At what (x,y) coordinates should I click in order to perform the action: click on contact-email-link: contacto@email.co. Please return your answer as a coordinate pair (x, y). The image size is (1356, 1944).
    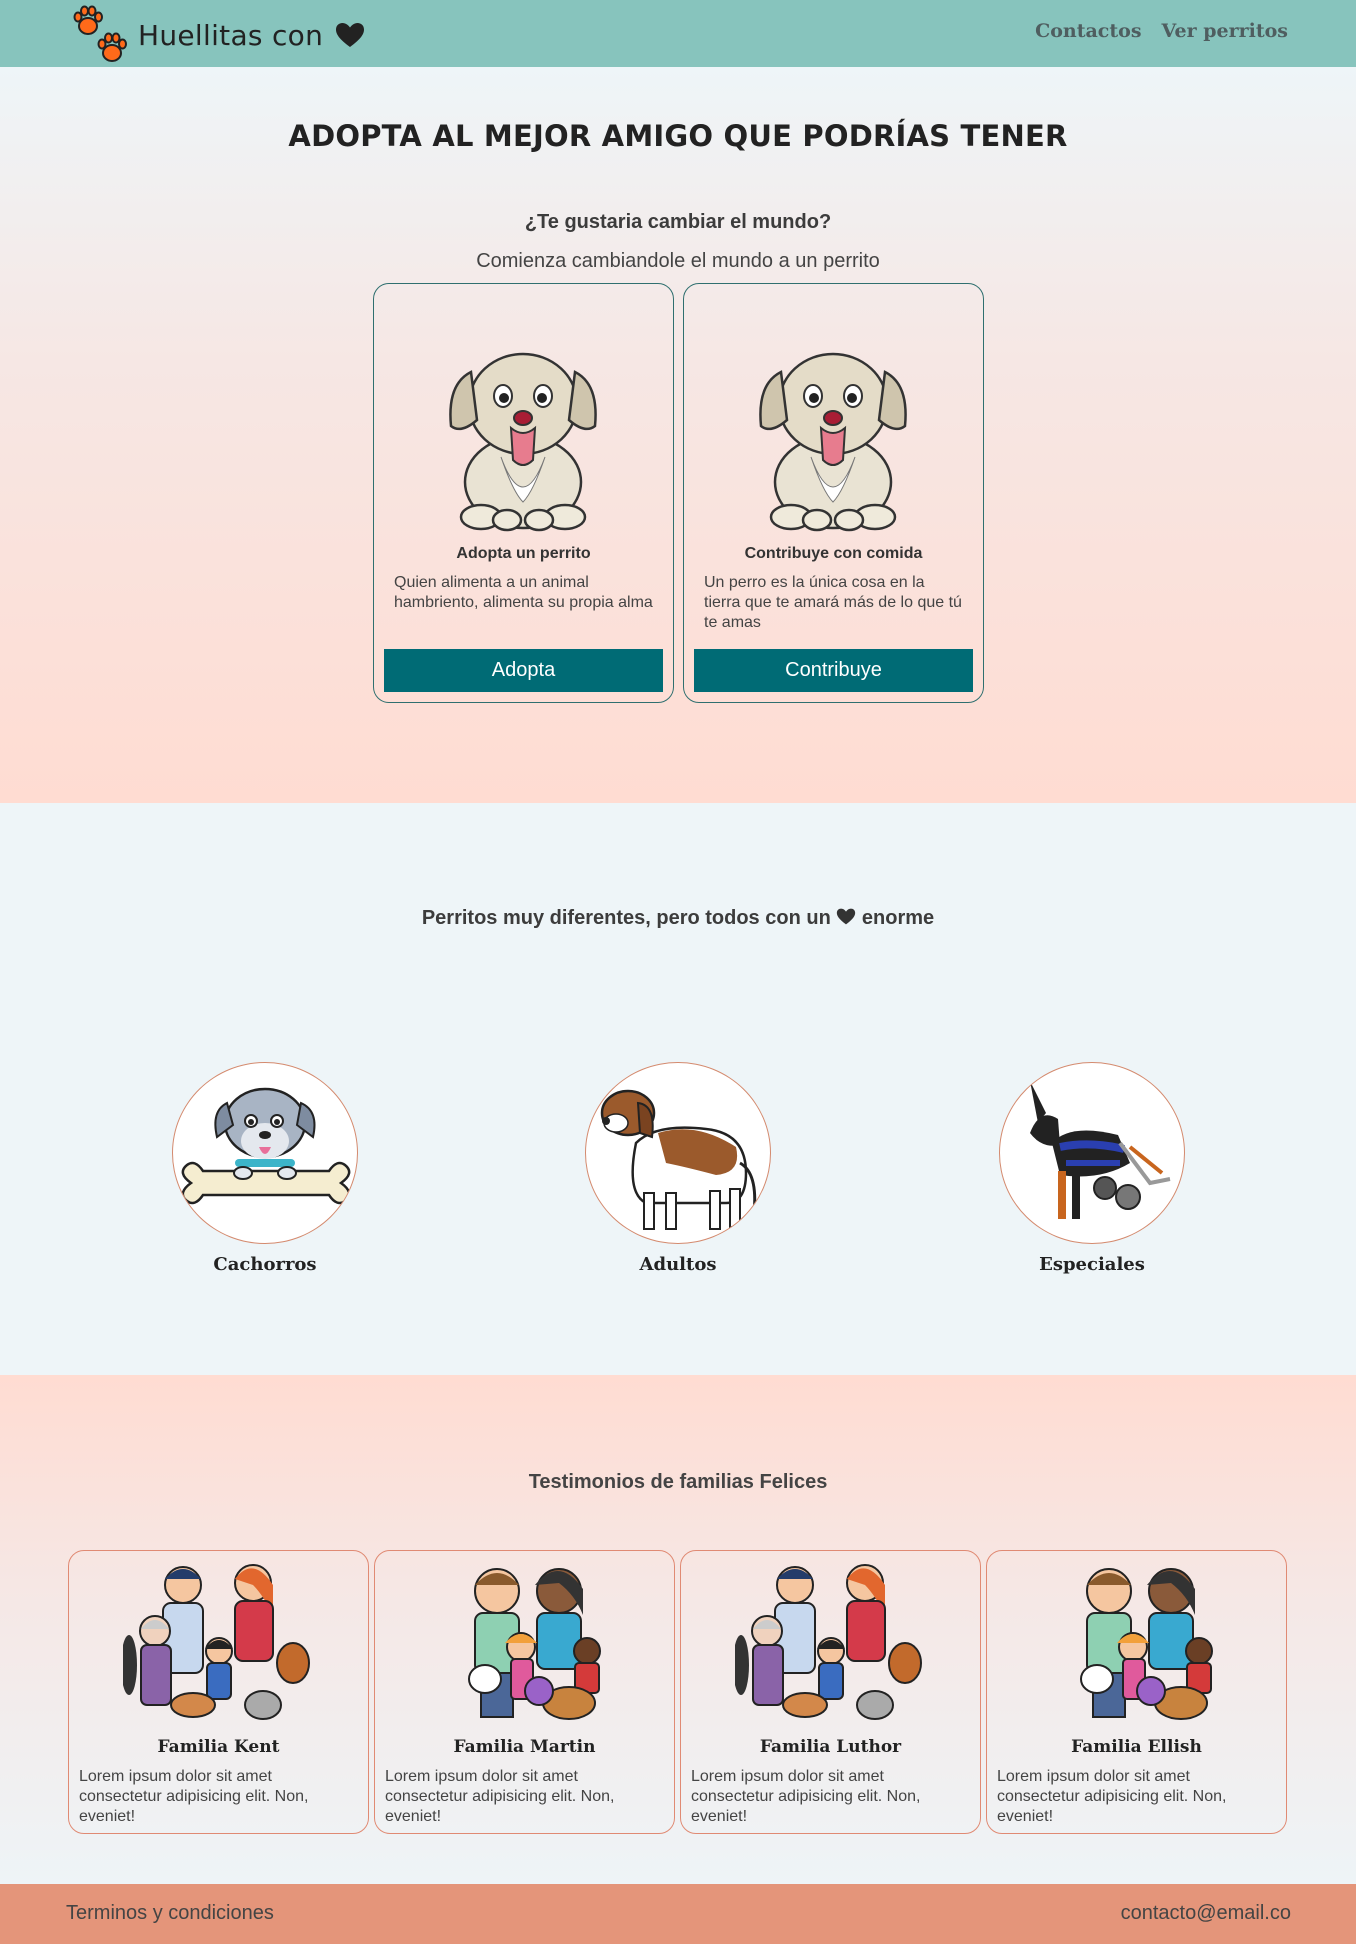
    Looking at the image, I should click on (1206, 1913).